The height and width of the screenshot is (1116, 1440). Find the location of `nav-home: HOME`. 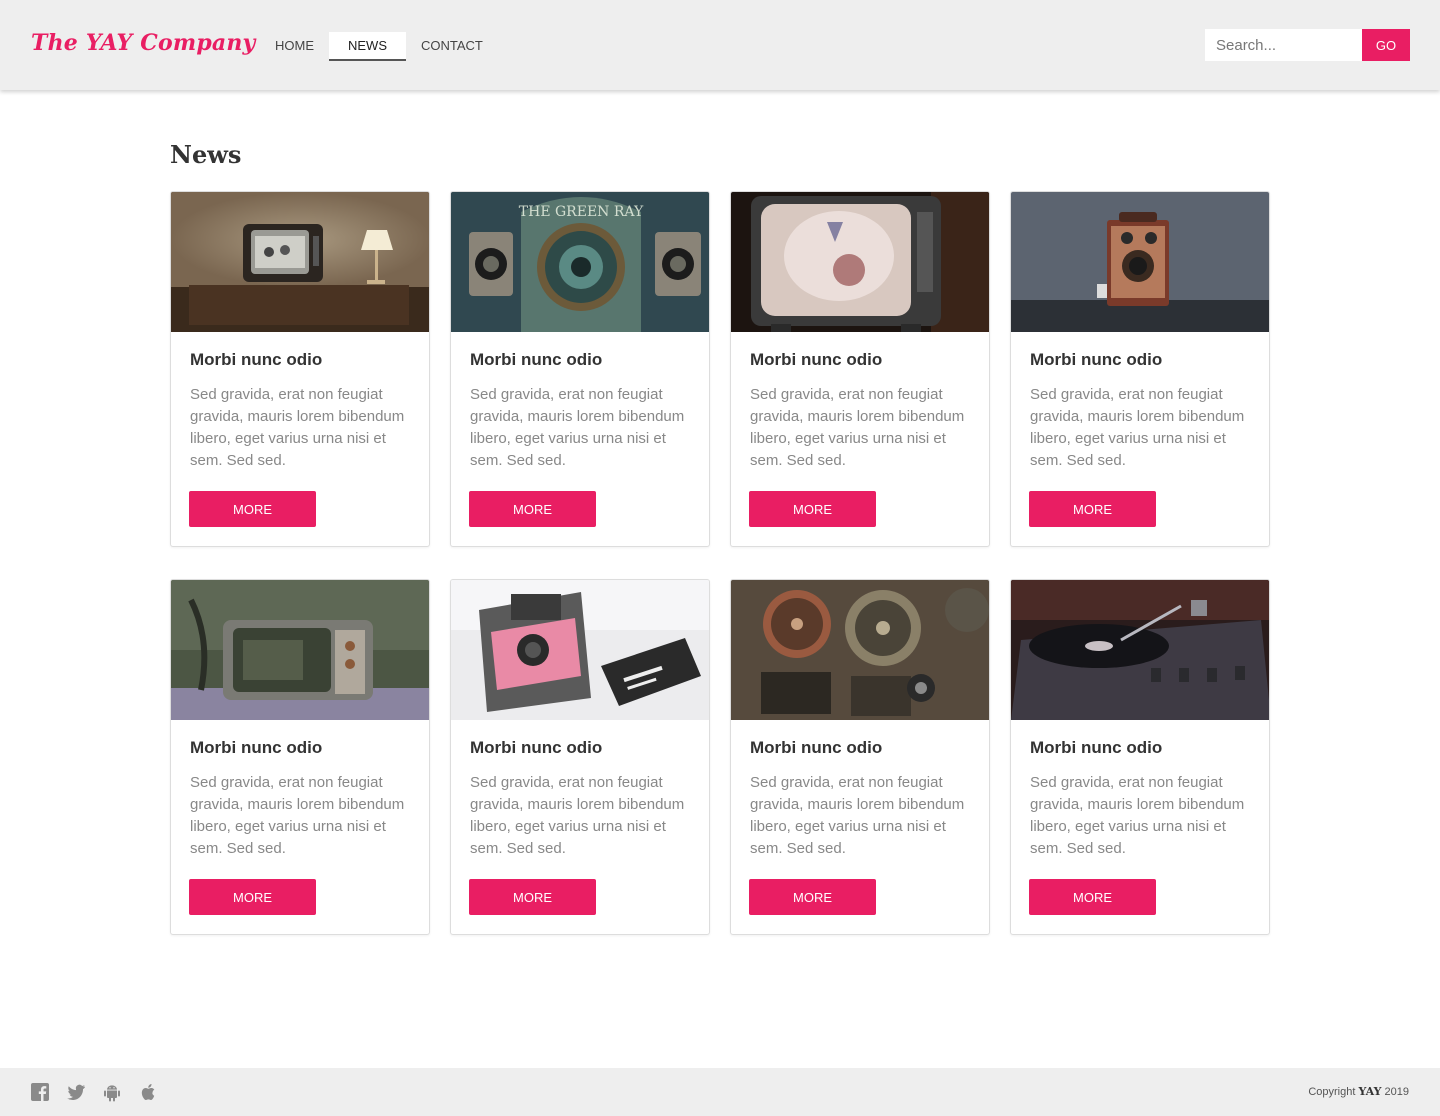

nav-home: HOME is located at coordinates (294, 46).